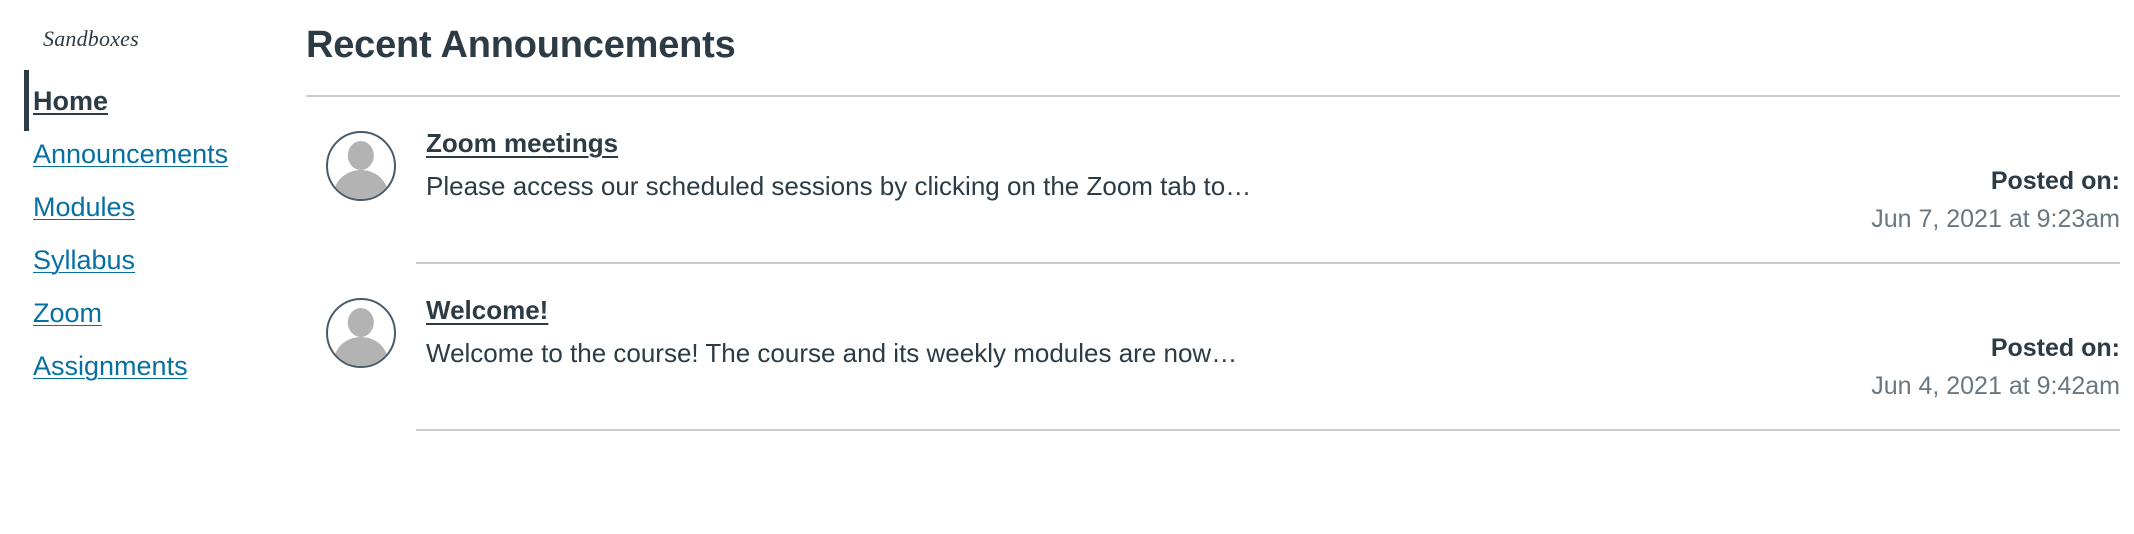 This screenshot has height=534, width=2134. I want to click on sidebar-item-syllabus: Syllabus, so click(153, 259).